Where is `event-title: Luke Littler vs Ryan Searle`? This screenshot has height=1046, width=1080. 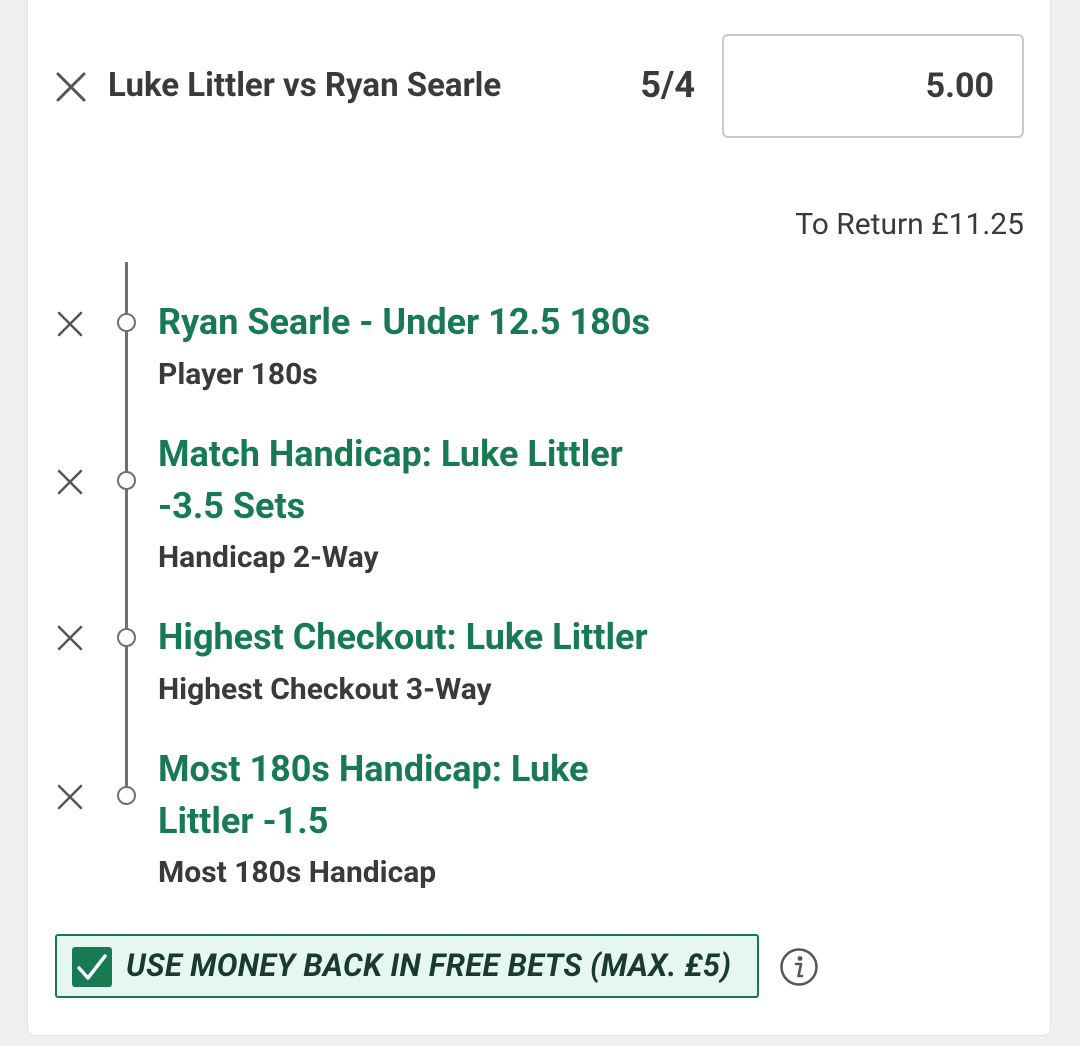 event-title: Luke Littler vs Ryan Searle is located at coordinates (305, 85).